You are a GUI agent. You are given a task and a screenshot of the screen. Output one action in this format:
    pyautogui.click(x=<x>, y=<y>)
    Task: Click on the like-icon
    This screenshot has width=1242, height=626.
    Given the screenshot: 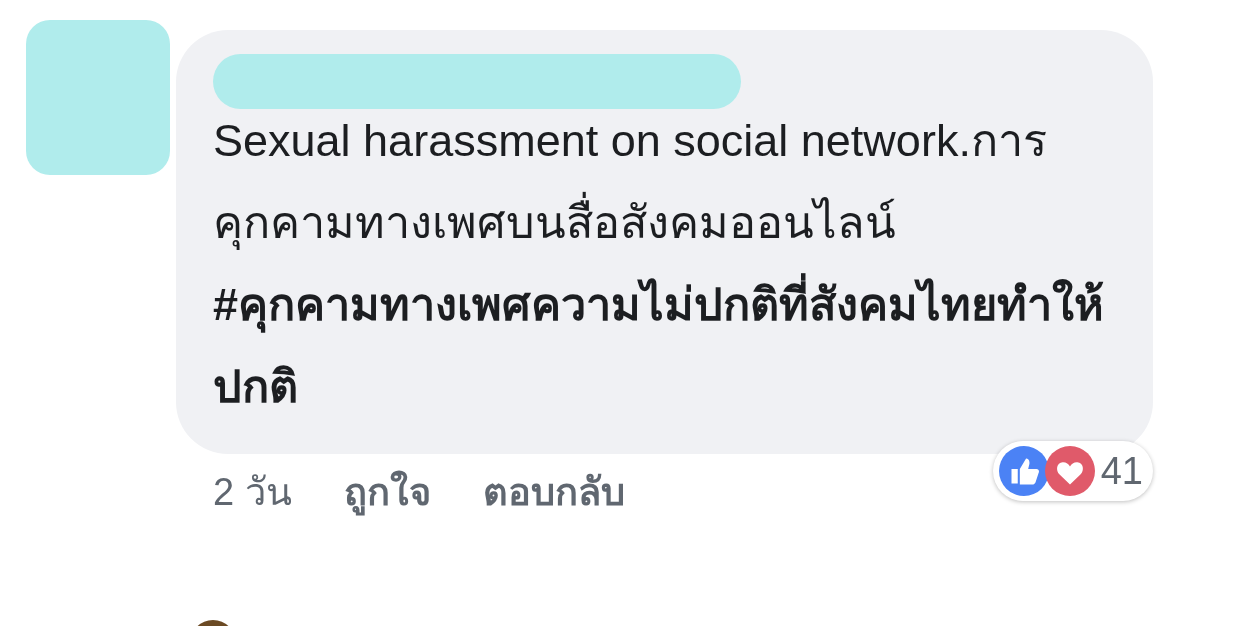 What is the action you would take?
    pyautogui.click(x=1023, y=471)
    